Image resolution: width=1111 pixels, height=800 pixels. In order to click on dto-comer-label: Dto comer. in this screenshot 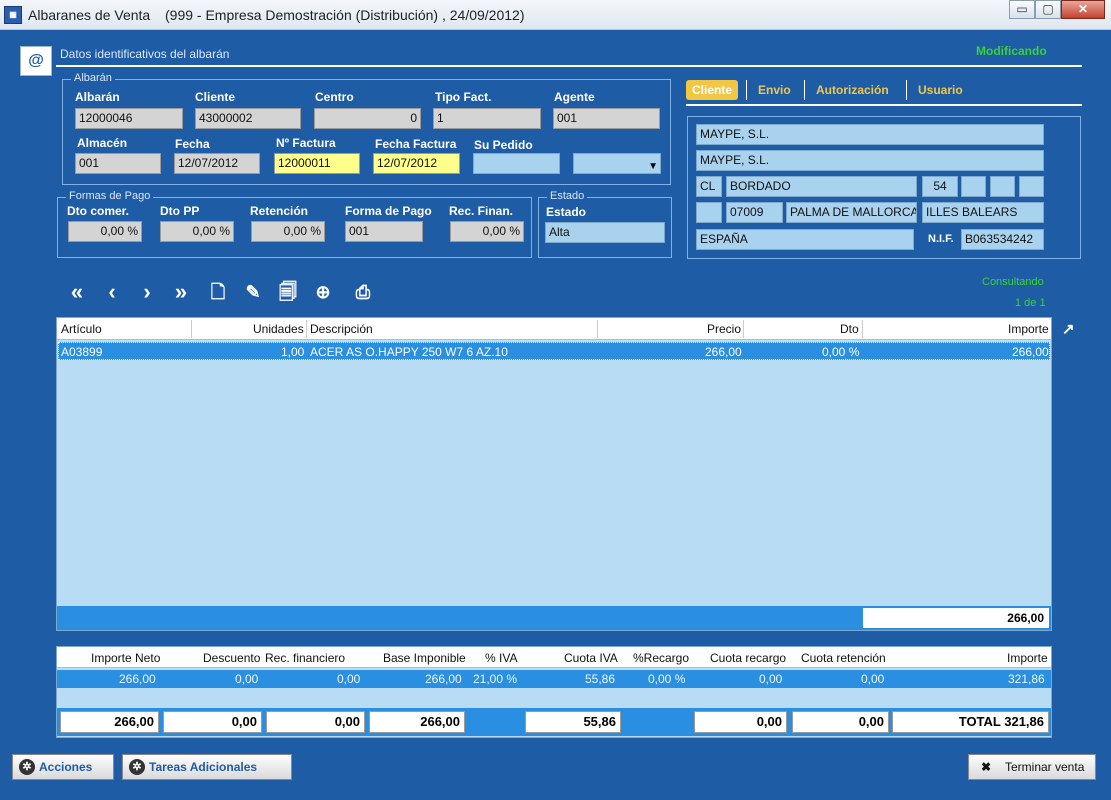, I will do `click(98, 211)`.